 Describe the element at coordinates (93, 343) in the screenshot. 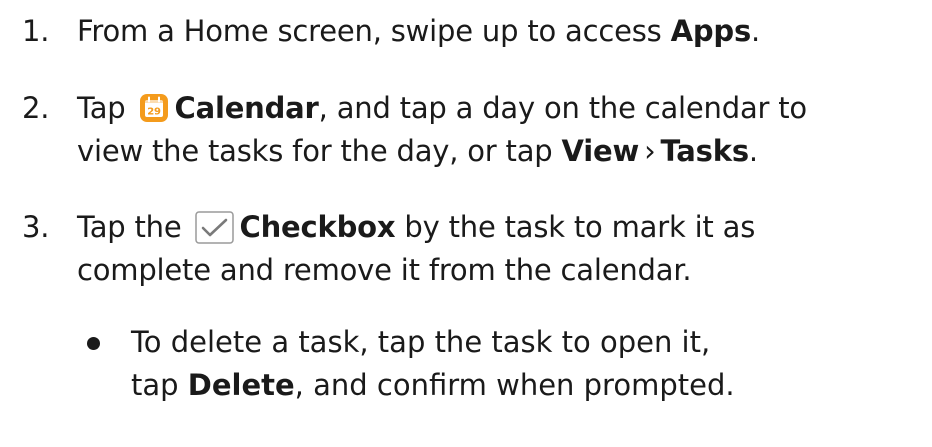

I see `bullet-icon` at that location.